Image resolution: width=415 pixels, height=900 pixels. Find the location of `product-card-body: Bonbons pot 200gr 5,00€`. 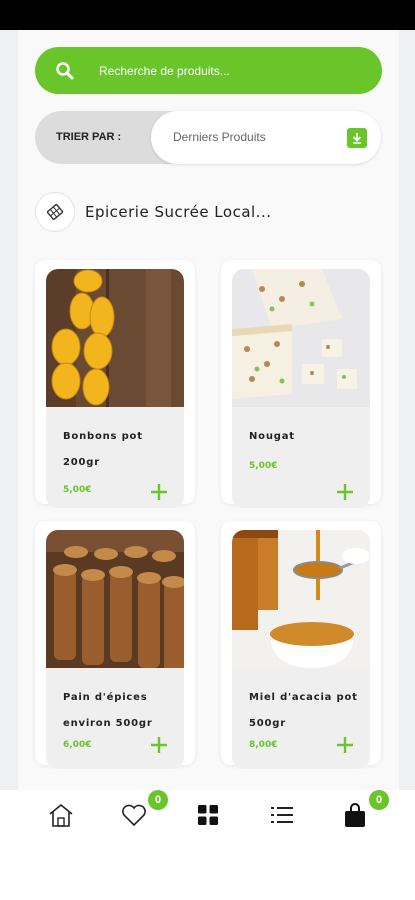

product-card-body: Bonbons pot 200gr 5,00€ is located at coordinates (115, 388).